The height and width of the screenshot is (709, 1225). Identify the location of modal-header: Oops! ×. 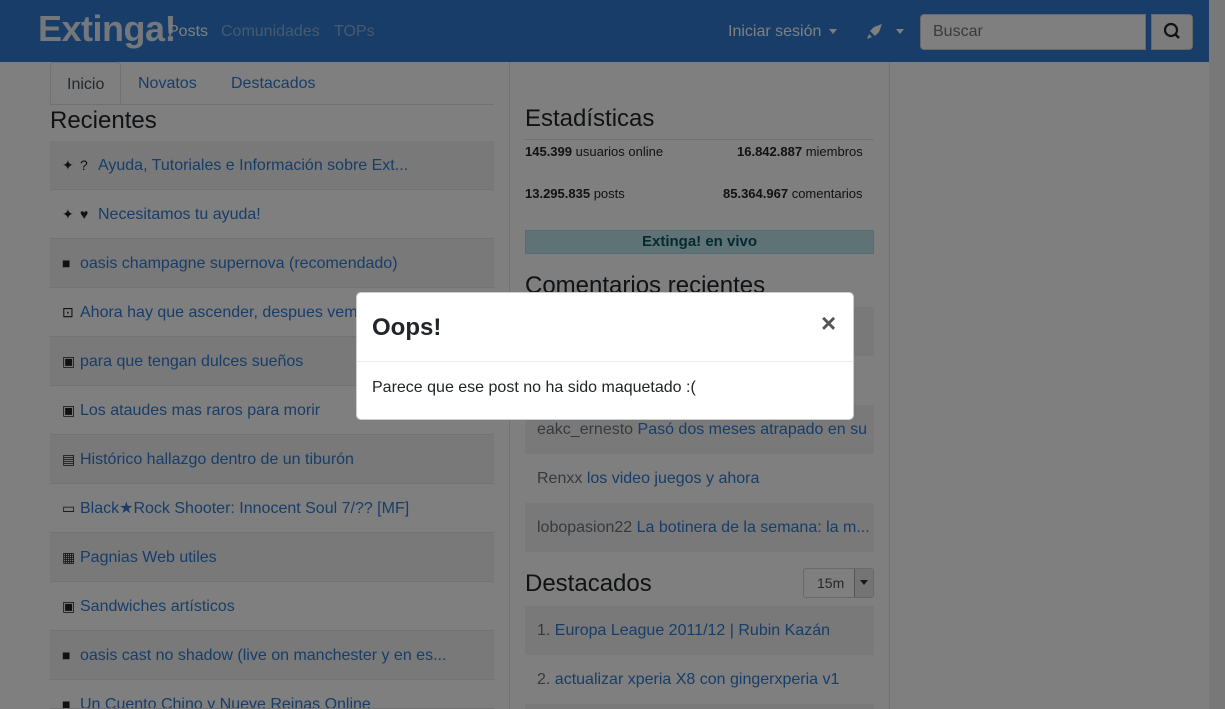
(605, 327).